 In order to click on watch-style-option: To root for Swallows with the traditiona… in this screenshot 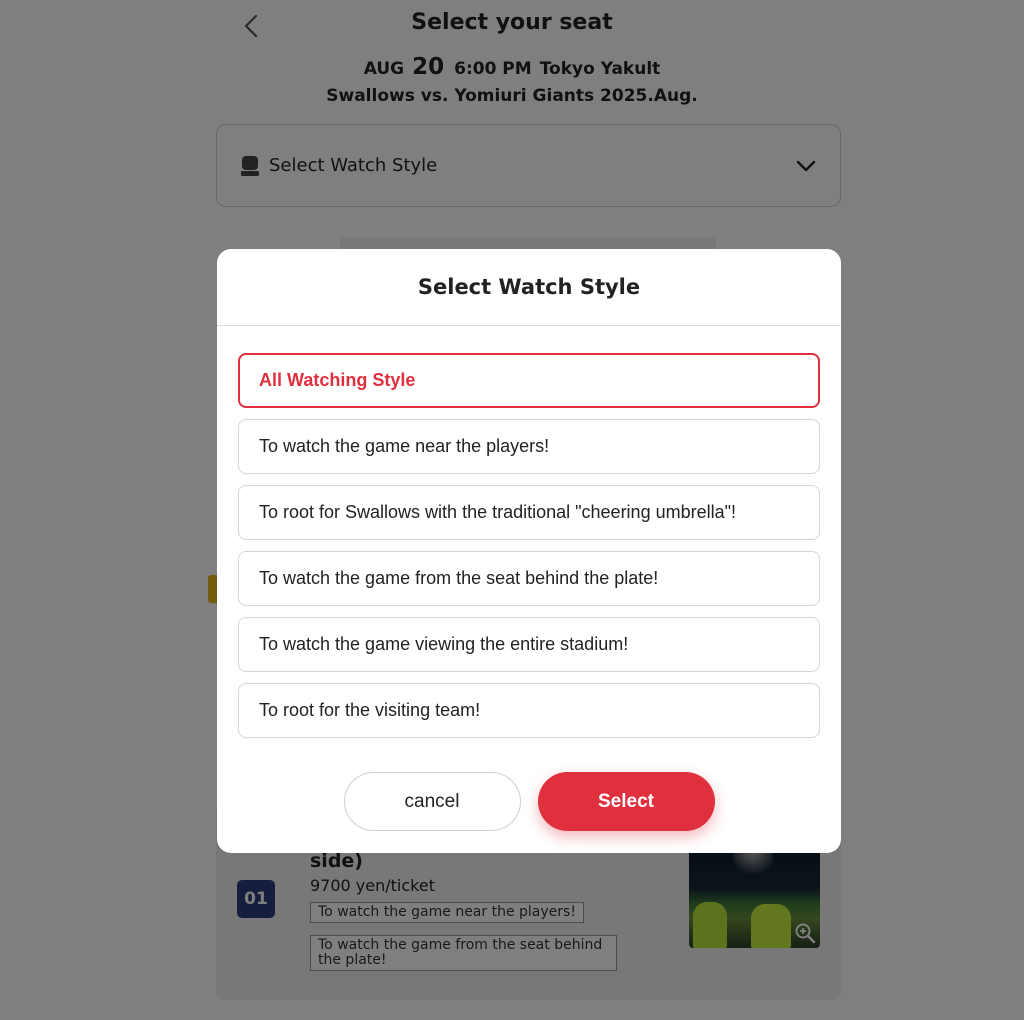, I will do `click(529, 512)`.